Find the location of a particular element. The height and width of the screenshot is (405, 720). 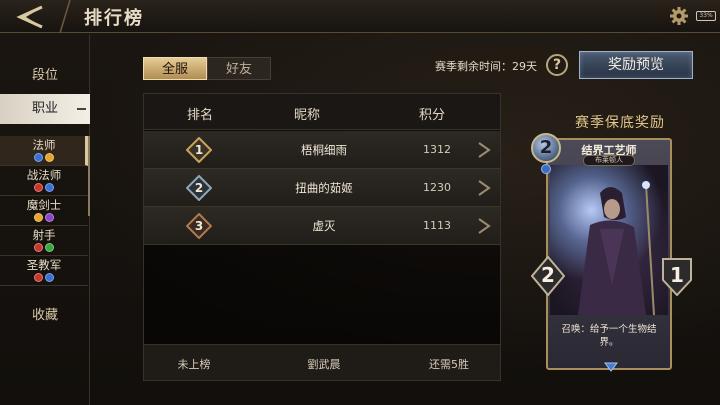

back-button is located at coordinates (29, 16).